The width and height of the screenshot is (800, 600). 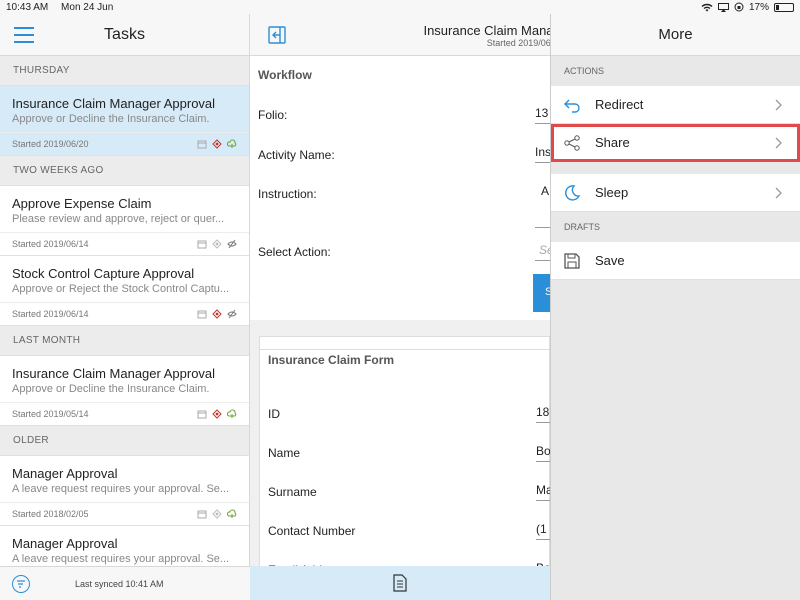 I want to click on form-field-input: Bo, so click(x=543, y=451).